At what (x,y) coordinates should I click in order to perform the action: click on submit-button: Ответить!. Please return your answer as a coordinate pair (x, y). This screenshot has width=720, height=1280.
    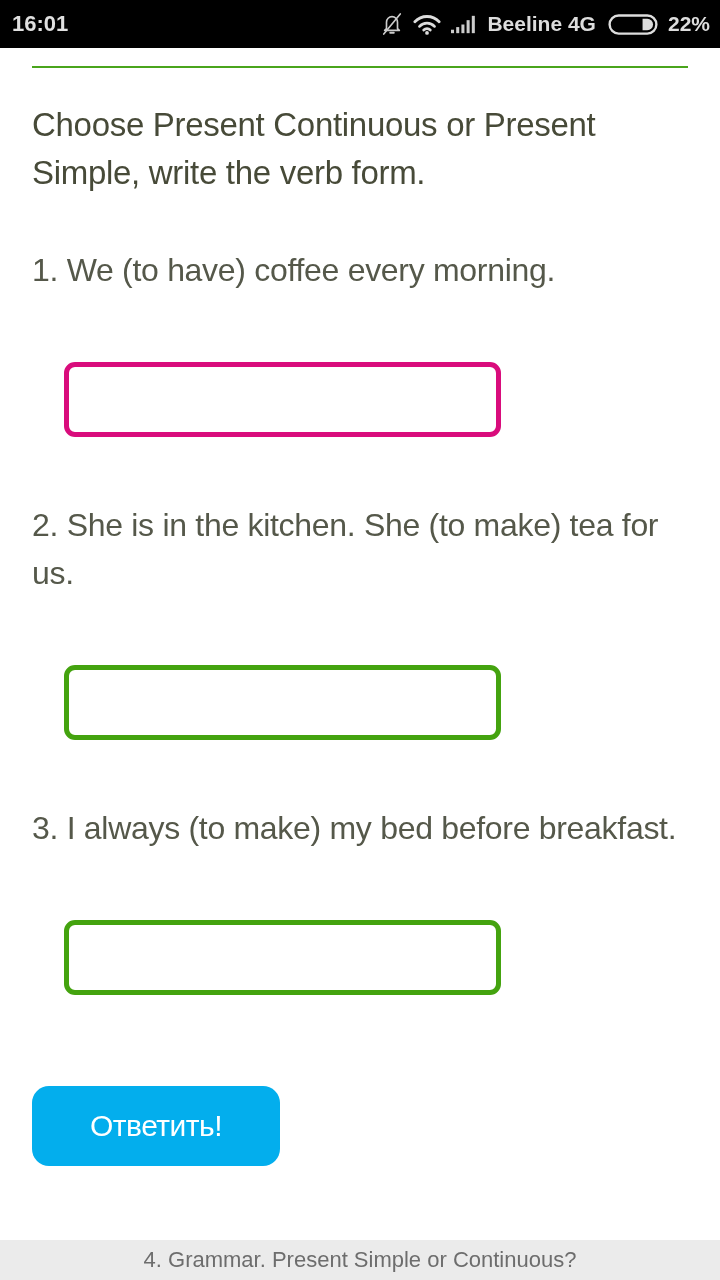
    Looking at the image, I should click on (156, 1126).